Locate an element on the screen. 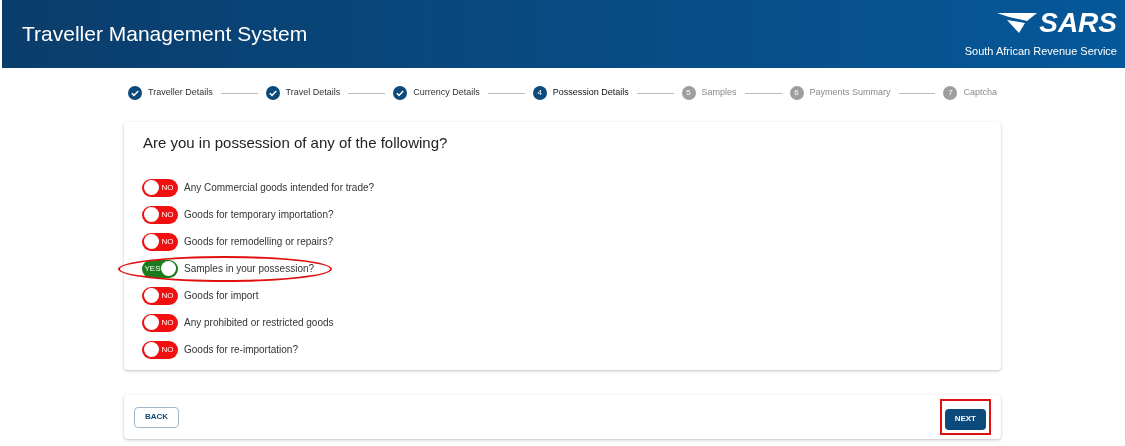 The width and height of the screenshot is (1125, 446). item-label: Goods for remodelling or repairs? is located at coordinates (258, 242).